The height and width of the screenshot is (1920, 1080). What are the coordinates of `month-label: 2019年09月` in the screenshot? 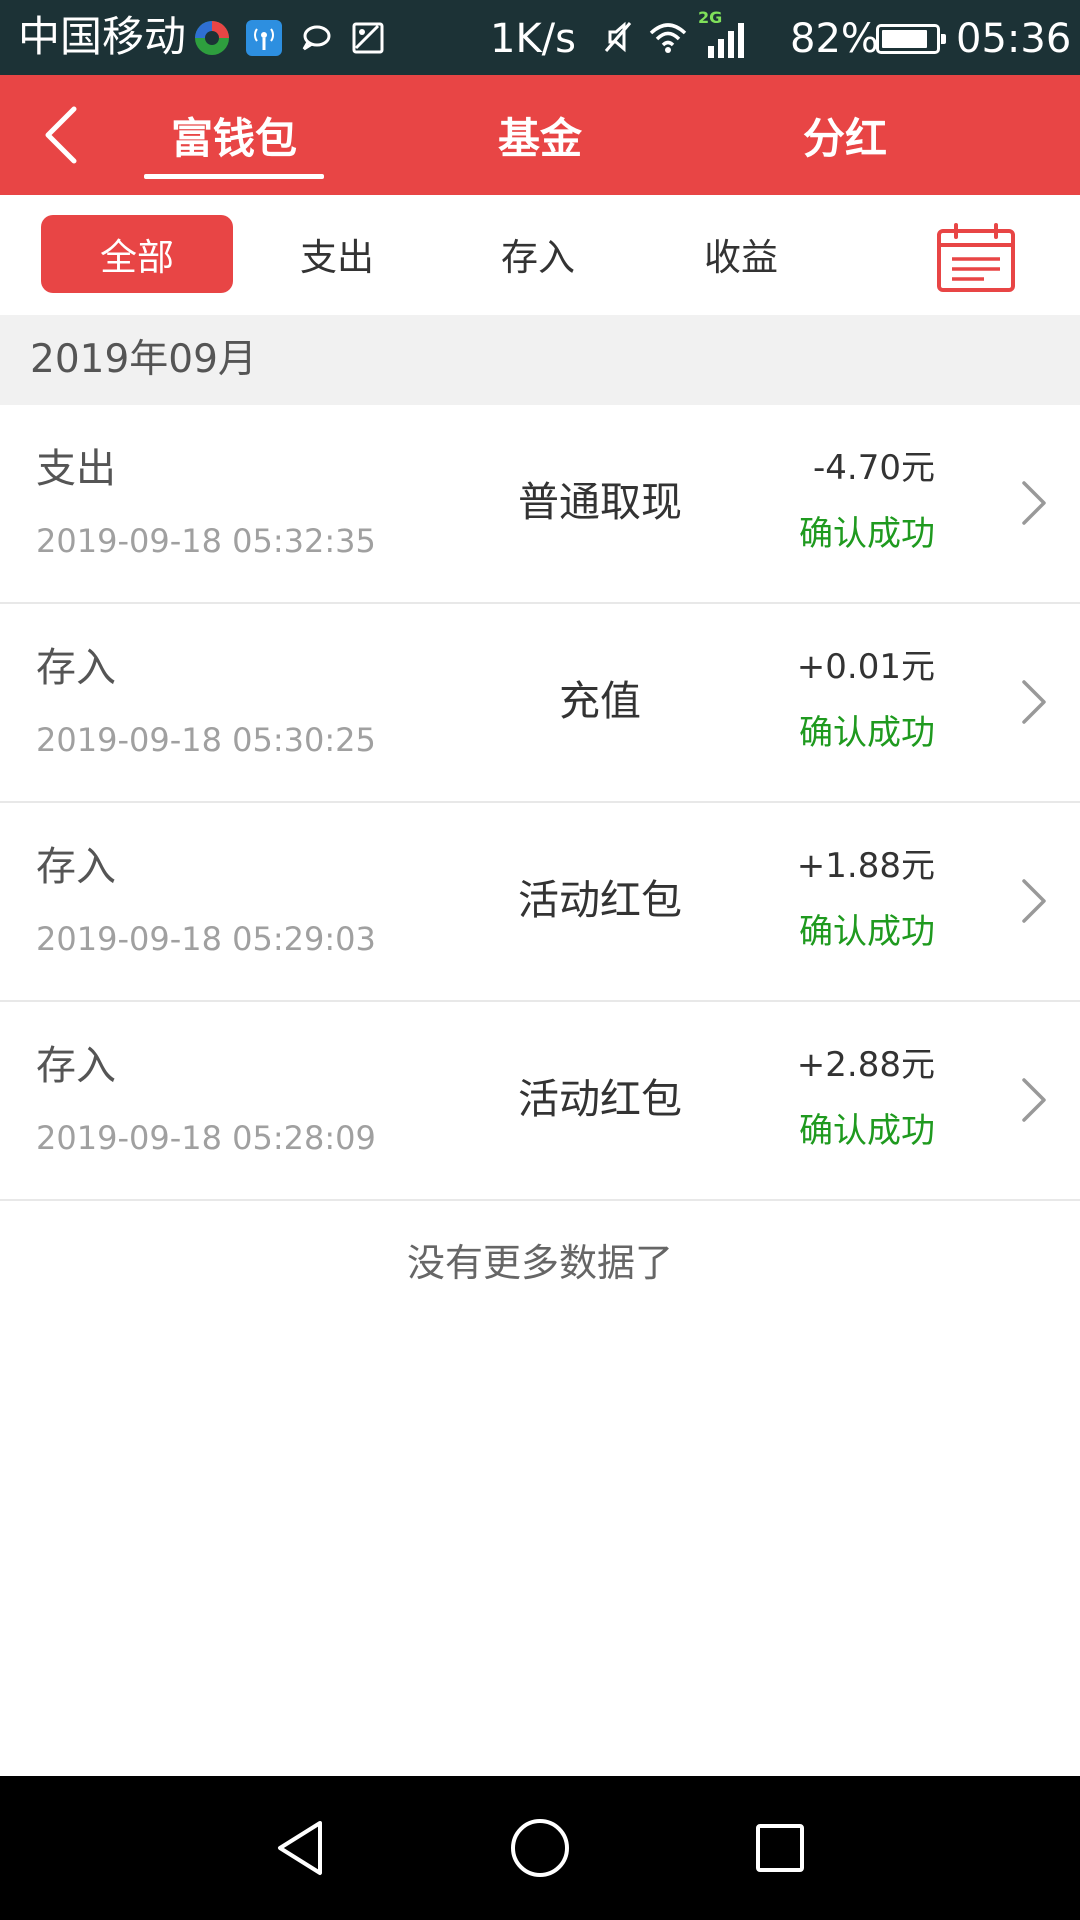 It's located at (143, 359).